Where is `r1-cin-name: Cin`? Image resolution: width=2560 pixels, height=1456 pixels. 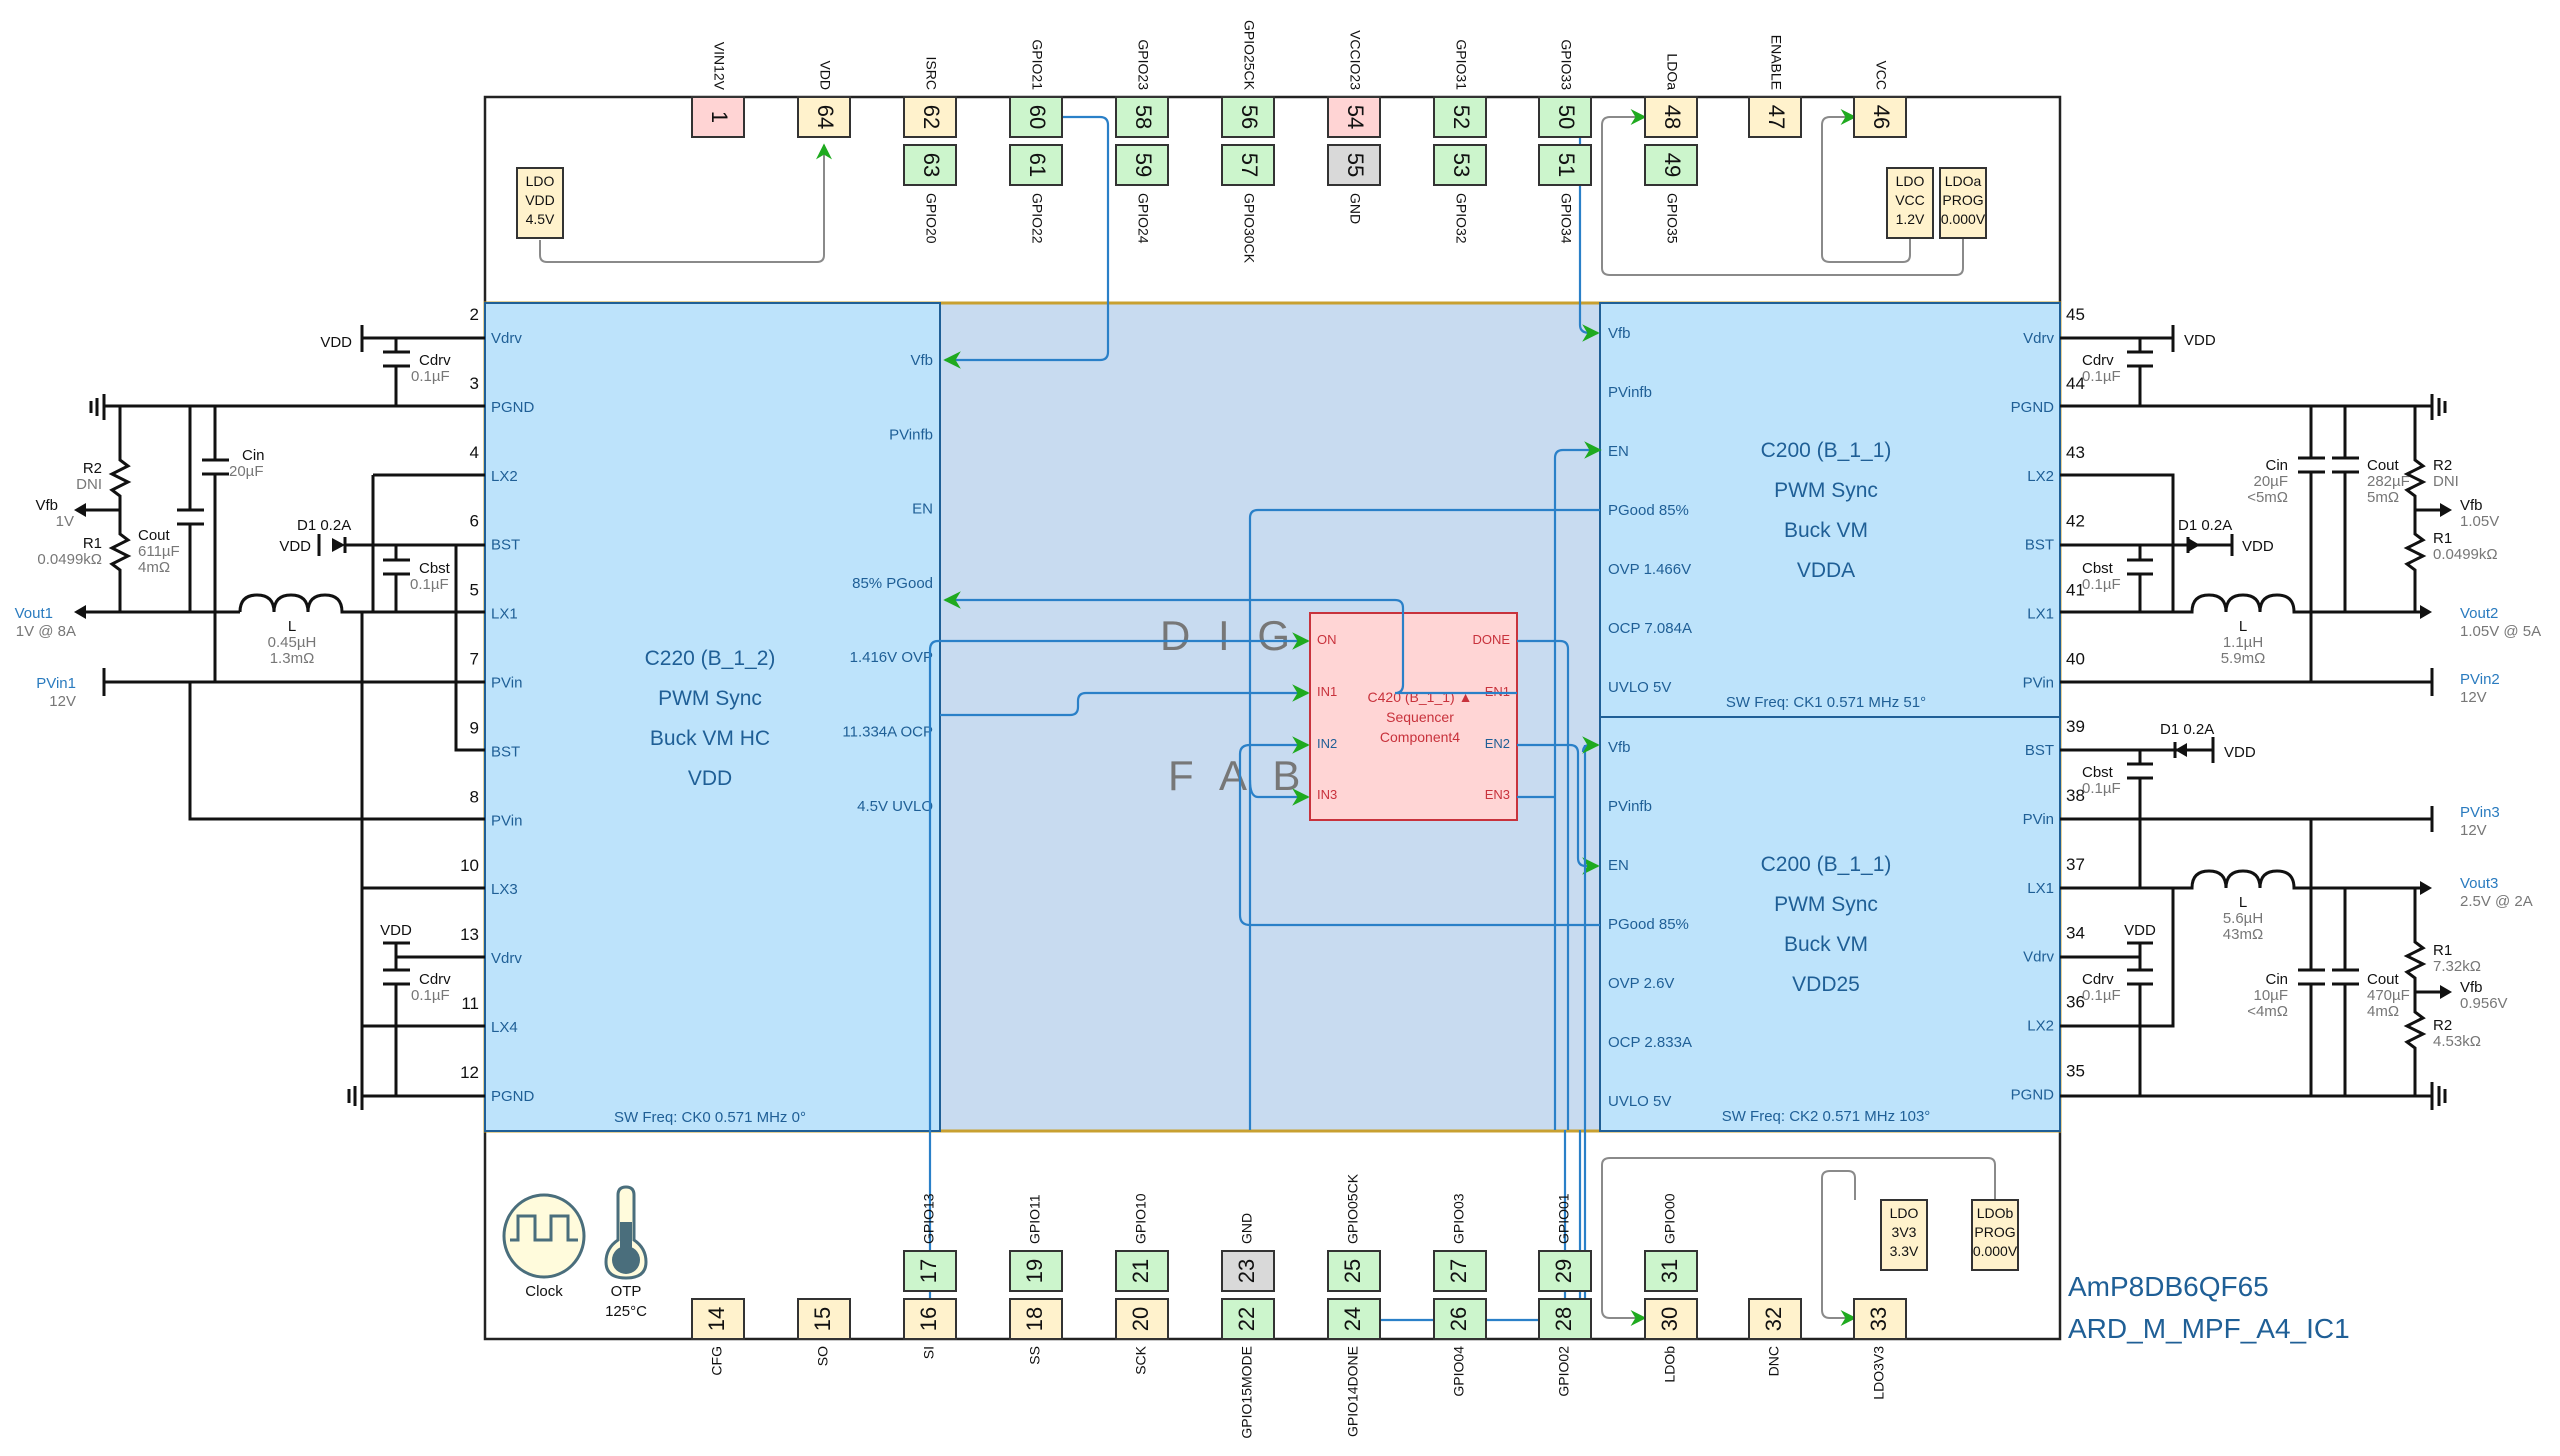 r1-cin-name: Cin is located at coordinates (253, 455).